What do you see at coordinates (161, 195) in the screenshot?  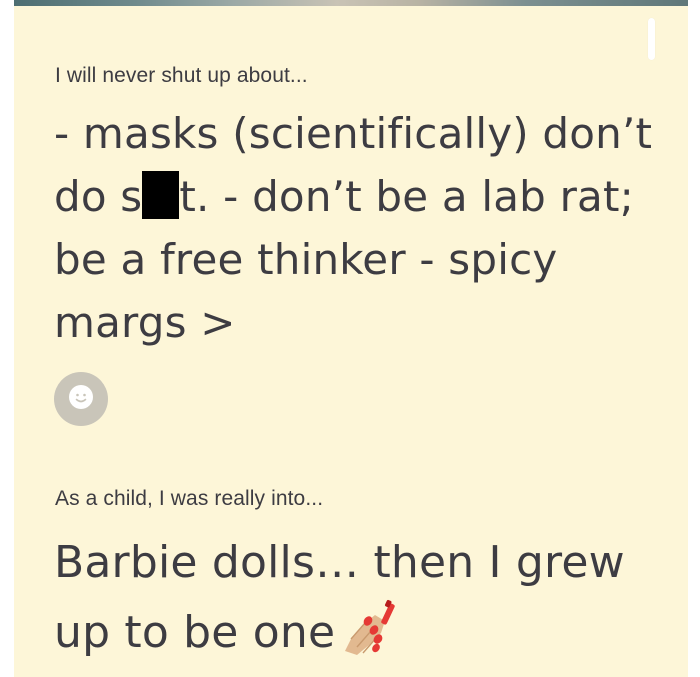 I see `censor-bar` at bounding box center [161, 195].